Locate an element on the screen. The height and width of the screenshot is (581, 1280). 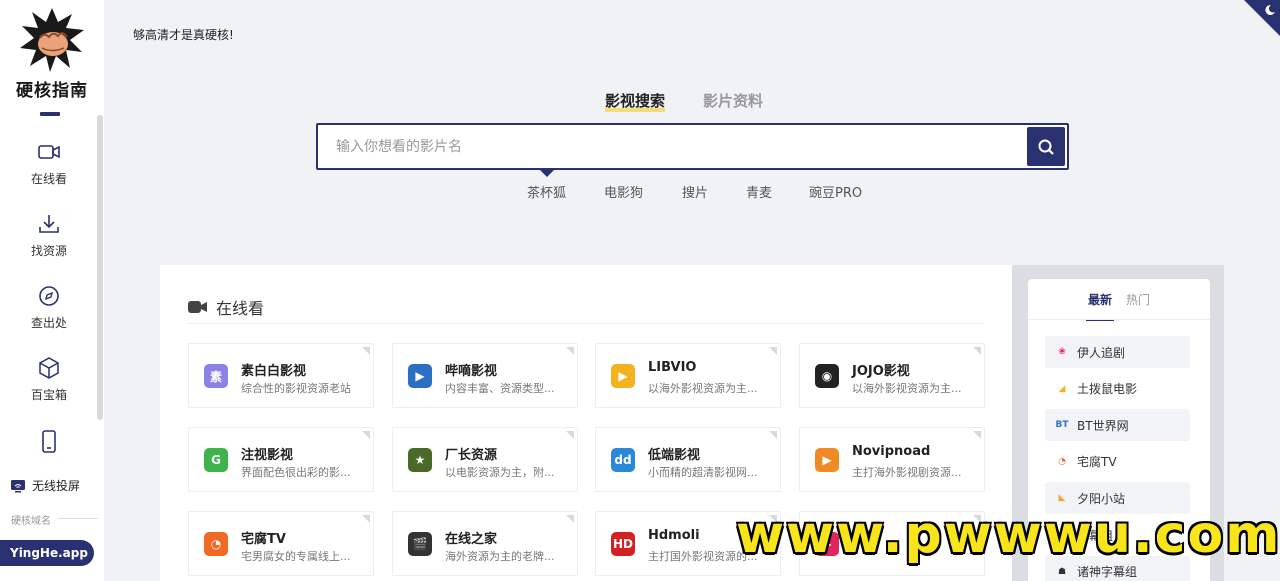
tab-movie-info: 影片资料 is located at coordinates (733, 100).